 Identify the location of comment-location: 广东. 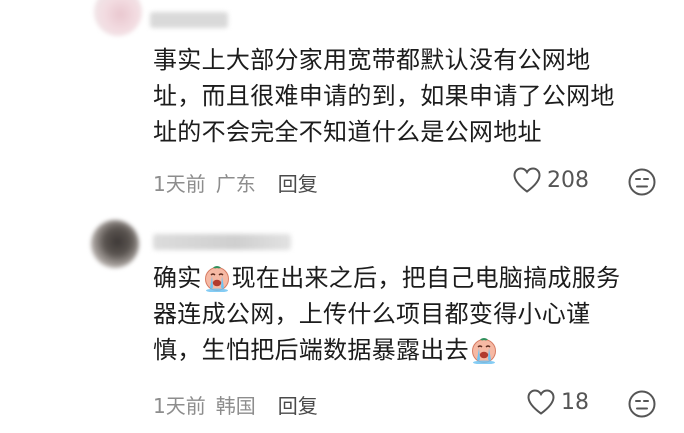
(235, 184).